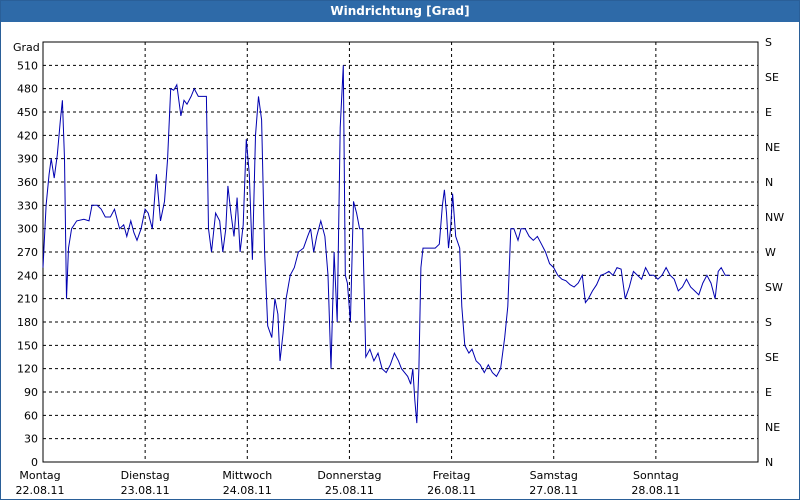  Describe the element at coordinates (655, 490) in the screenshot. I see `x-tick-date: 28.08.11` at that location.